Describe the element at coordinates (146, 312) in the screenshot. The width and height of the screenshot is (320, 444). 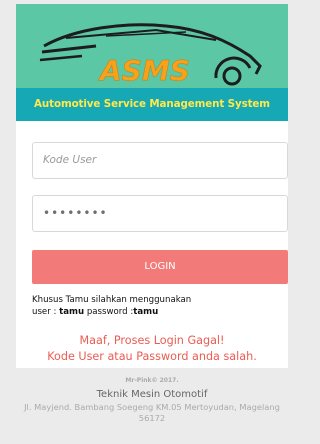
I see `guest-password-value: tamu` at that location.